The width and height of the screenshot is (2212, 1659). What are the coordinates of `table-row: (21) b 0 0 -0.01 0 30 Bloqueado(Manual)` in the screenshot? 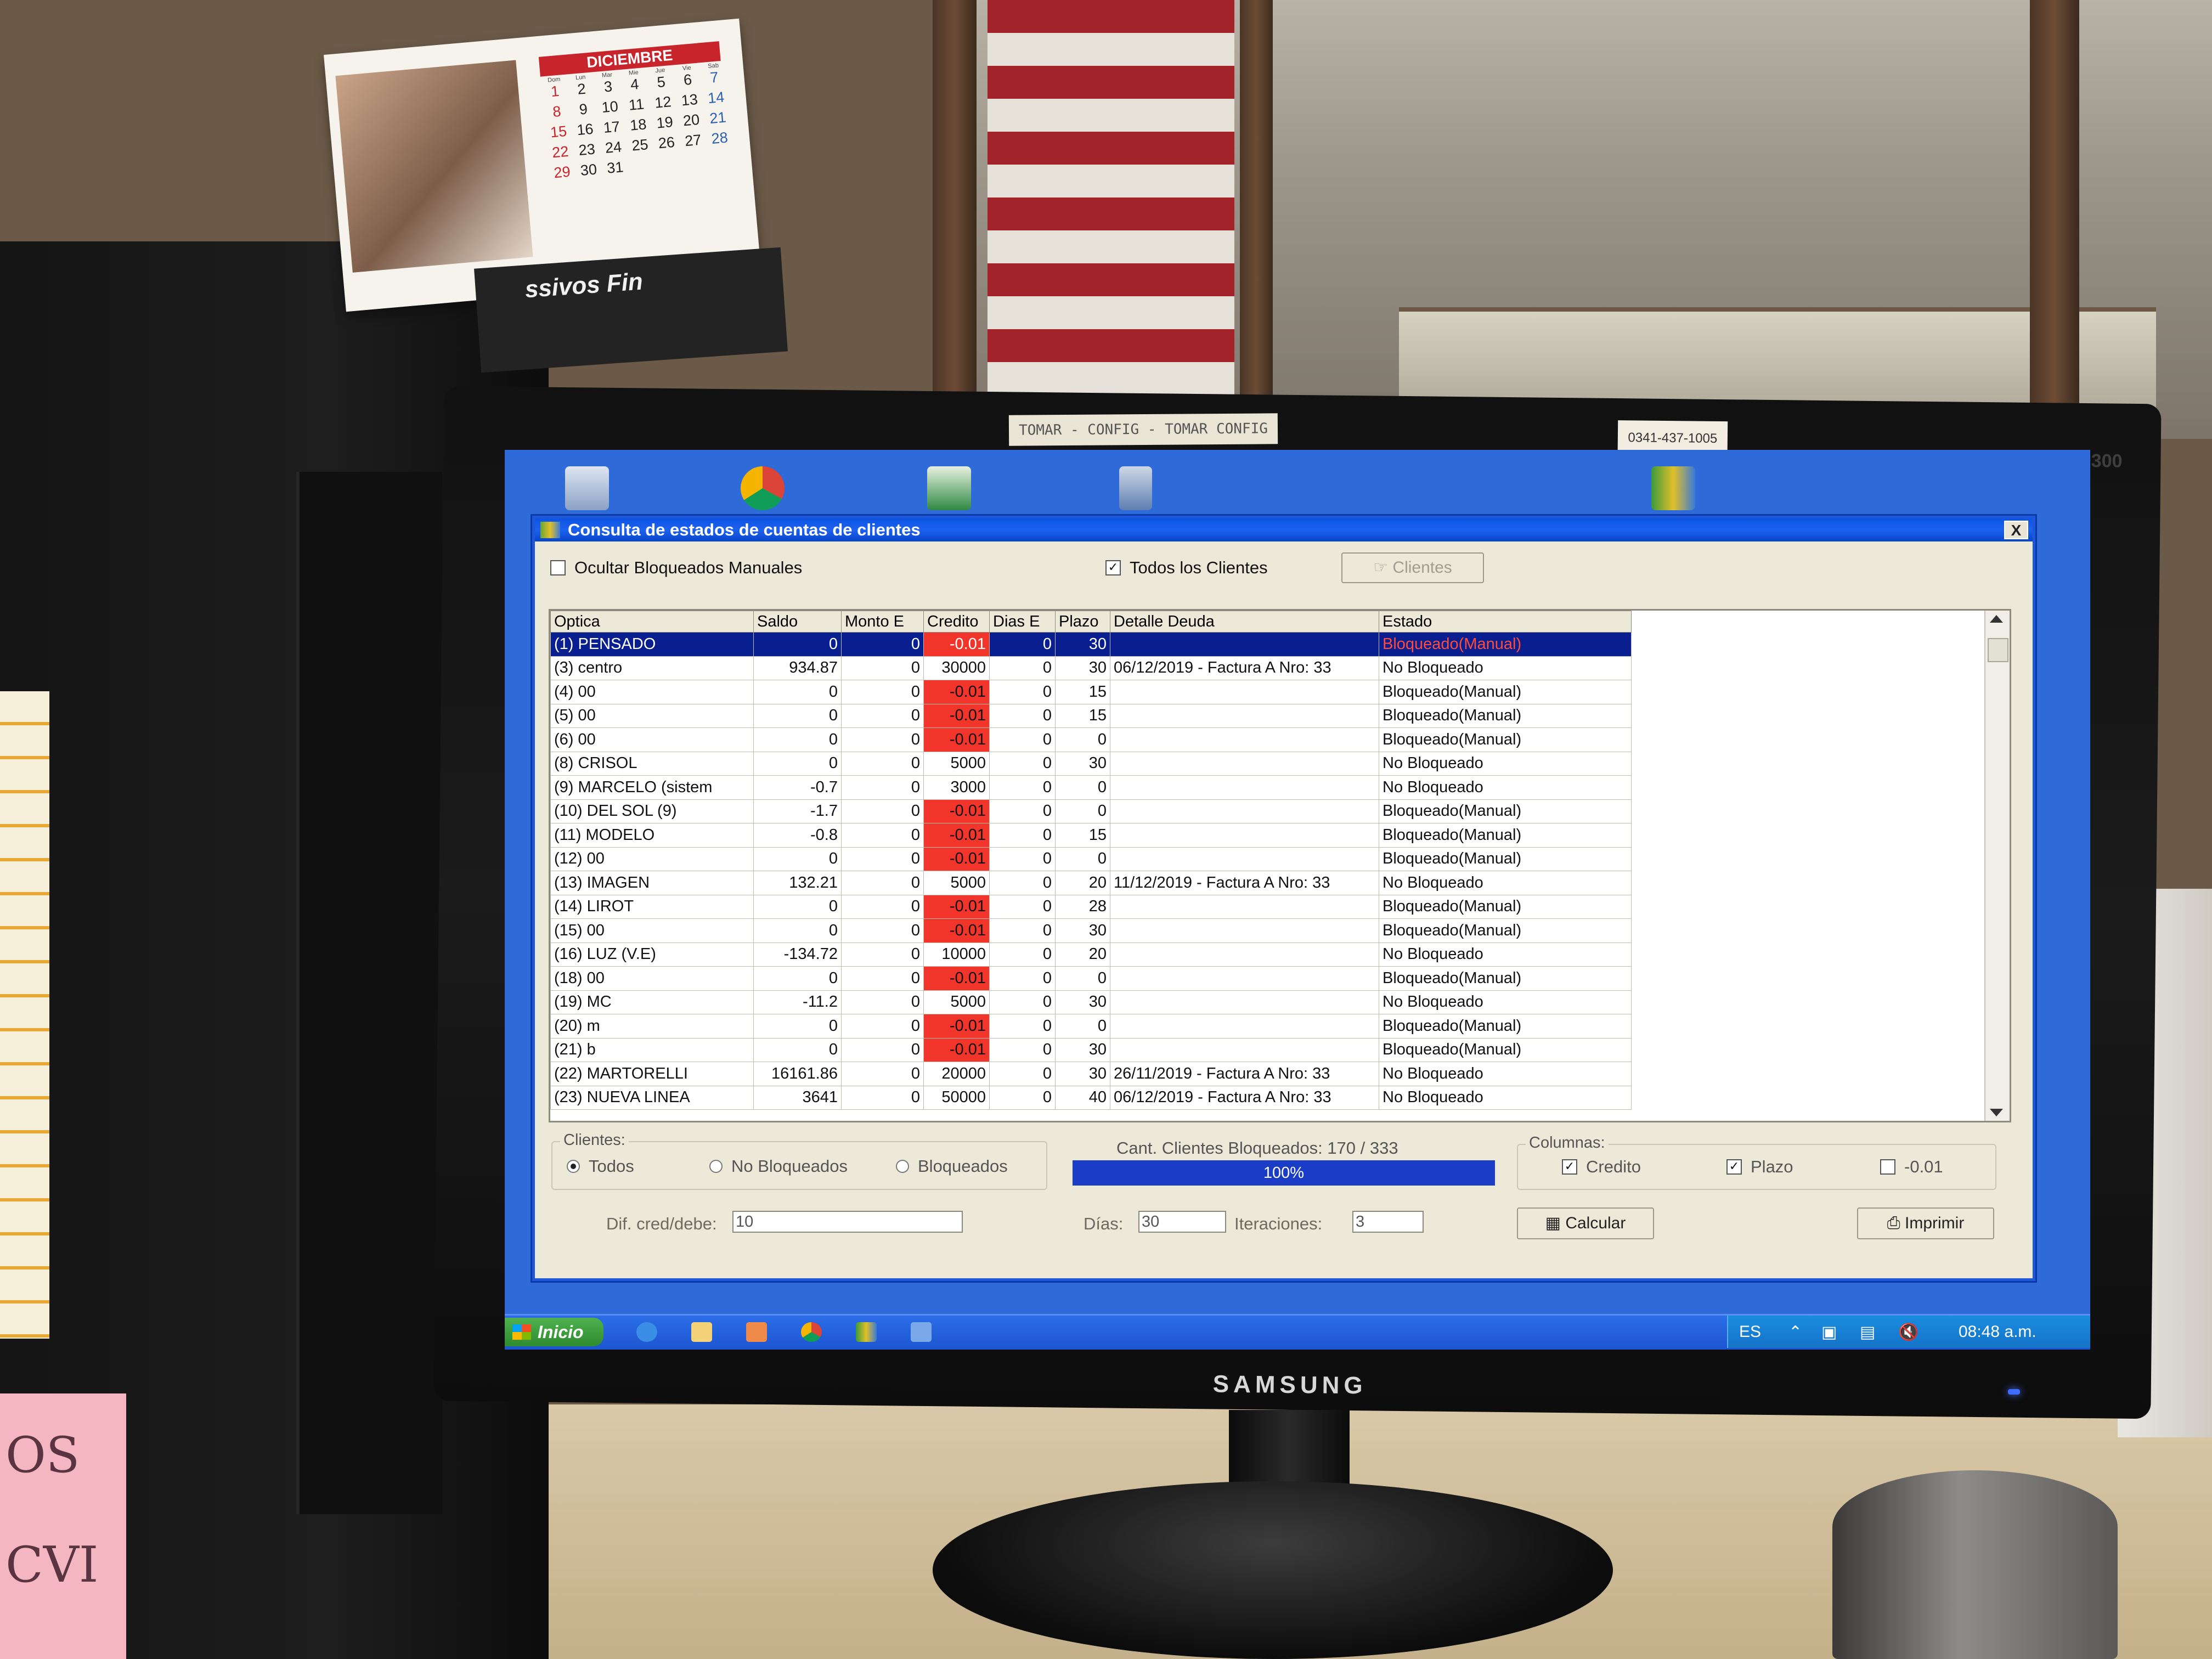 It's located at (1091, 1049).